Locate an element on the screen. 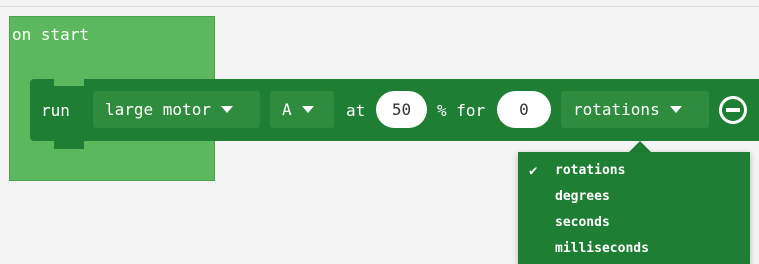  menu-item-label: milliseconds is located at coordinates (602, 248).